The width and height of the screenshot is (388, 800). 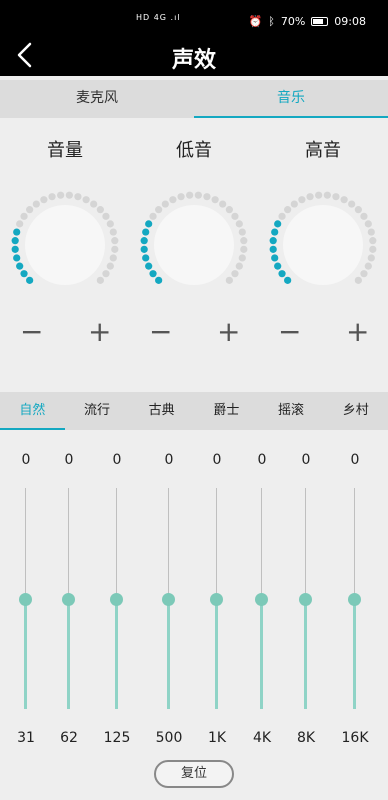 What do you see at coordinates (65, 150) in the screenshot?
I see `knob-label: 音量` at bounding box center [65, 150].